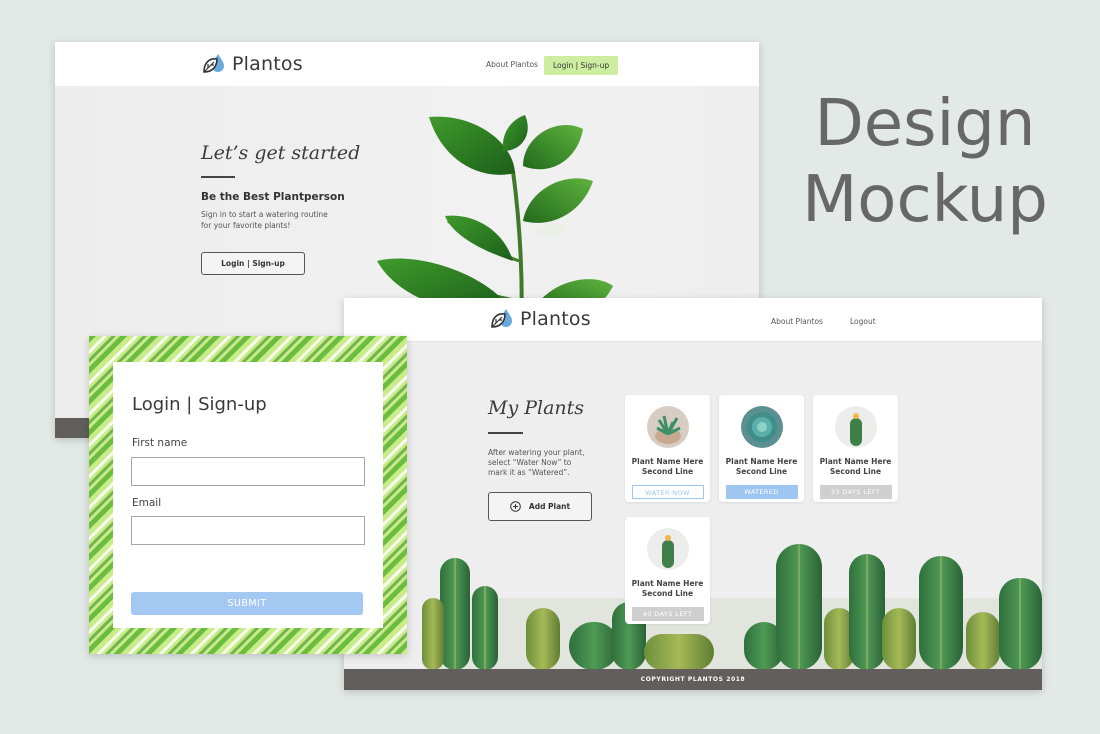 This screenshot has height=734, width=1100. Describe the element at coordinates (218, 177) in the screenshot. I see `hero-divider` at that location.